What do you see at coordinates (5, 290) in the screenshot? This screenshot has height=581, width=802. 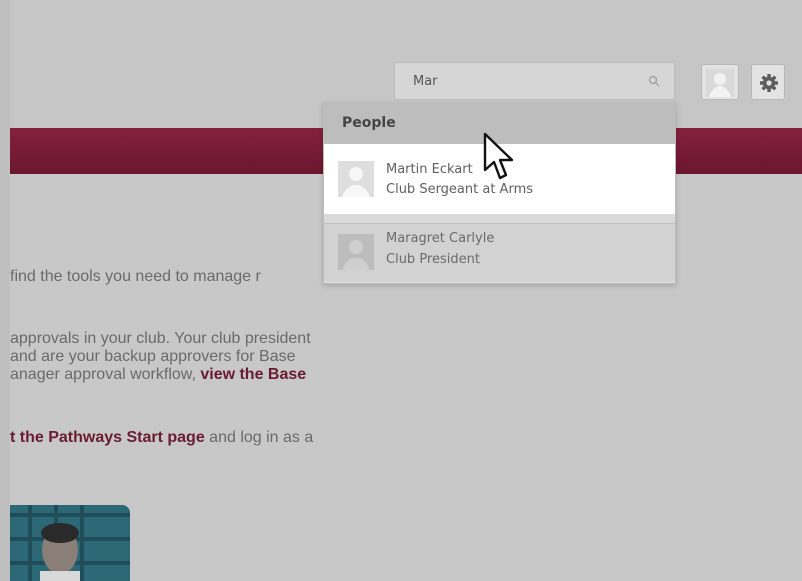 I see `left-edge-panel` at bounding box center [5, 290].